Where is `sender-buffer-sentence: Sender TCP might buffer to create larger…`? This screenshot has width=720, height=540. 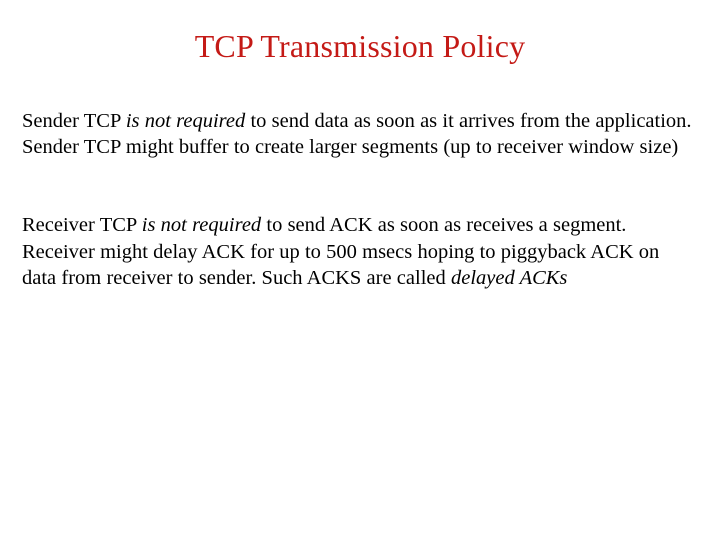
sender-buffer-sentence: Sender TCP might buffer to create larger… is located at coordinates (350, 147).